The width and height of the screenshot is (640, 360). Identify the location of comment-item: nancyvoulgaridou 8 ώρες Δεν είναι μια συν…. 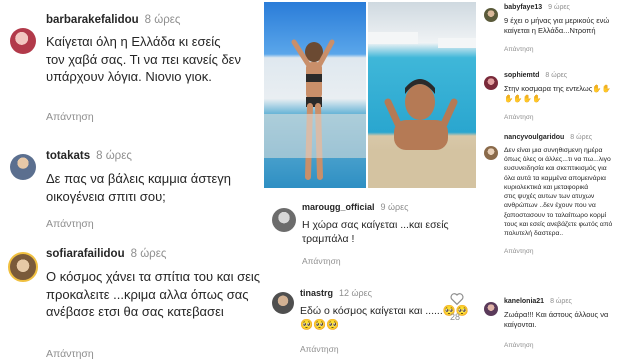
(559, 211).